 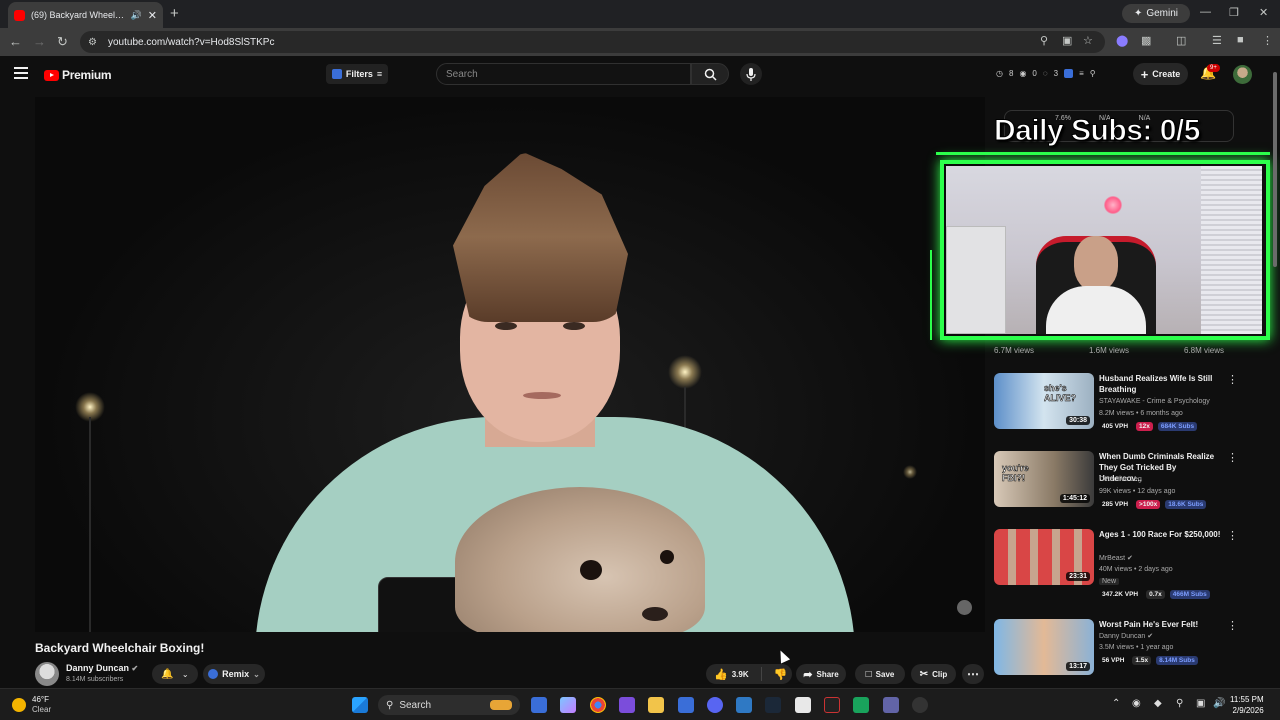 I want to click on hamburger-menu-icon, so click(x=21, y=73).